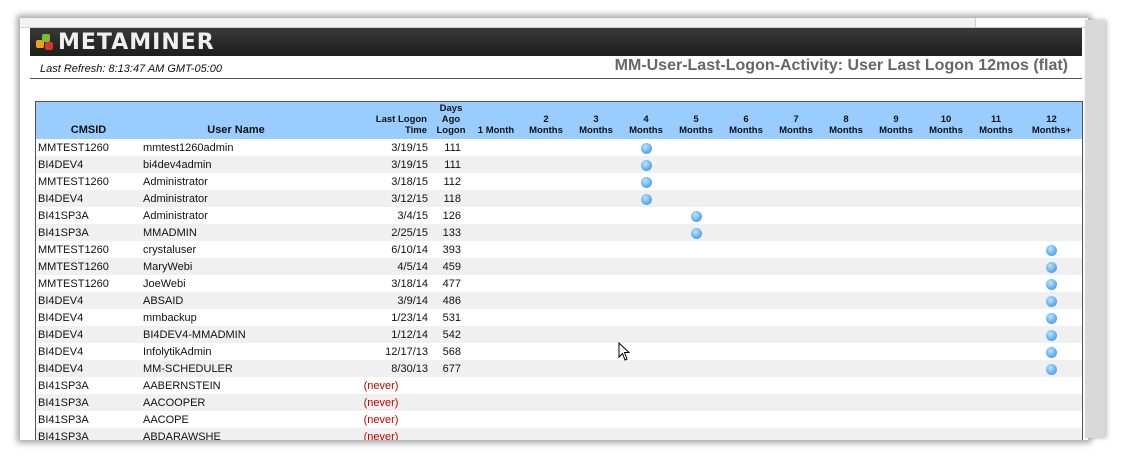 The width and height of the screenshot is (1125, 459). I want to click on logo: METAMINER, so click(125, 42).